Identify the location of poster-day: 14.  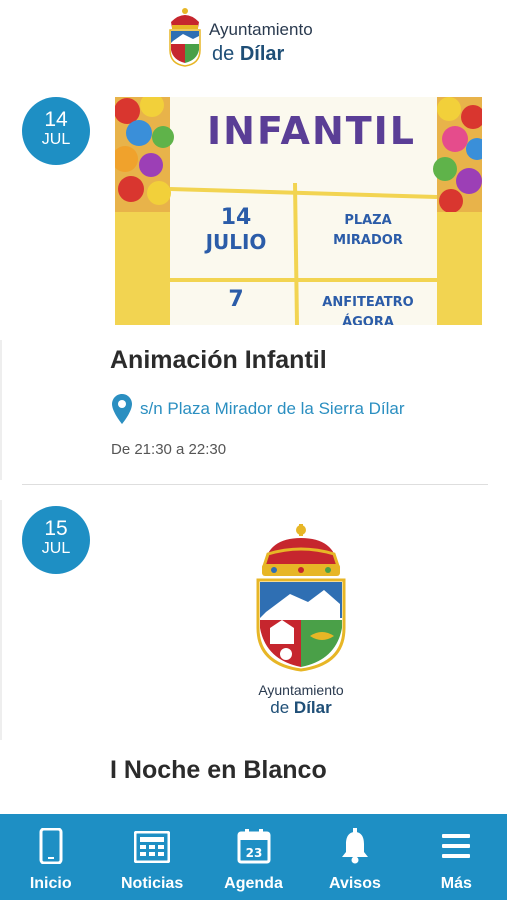
(236, 217).